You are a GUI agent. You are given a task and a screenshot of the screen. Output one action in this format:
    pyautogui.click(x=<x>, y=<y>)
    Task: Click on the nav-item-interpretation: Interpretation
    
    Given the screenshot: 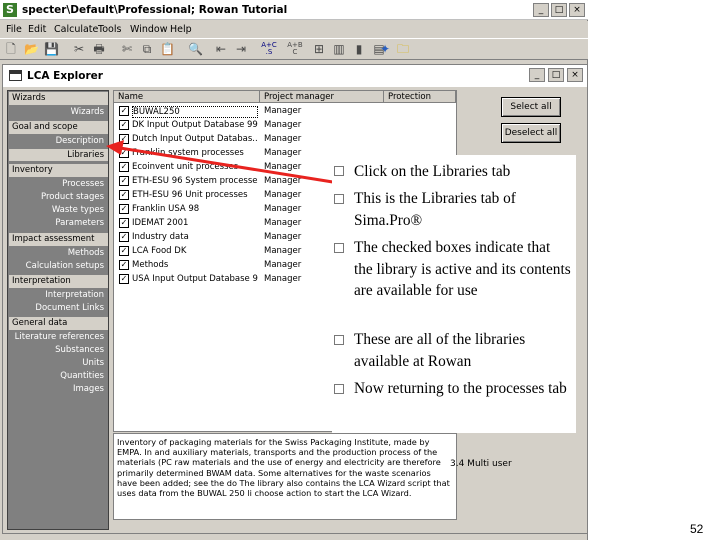 What is the action you would take?
    pyautogui.click(x=74, y=295)
    